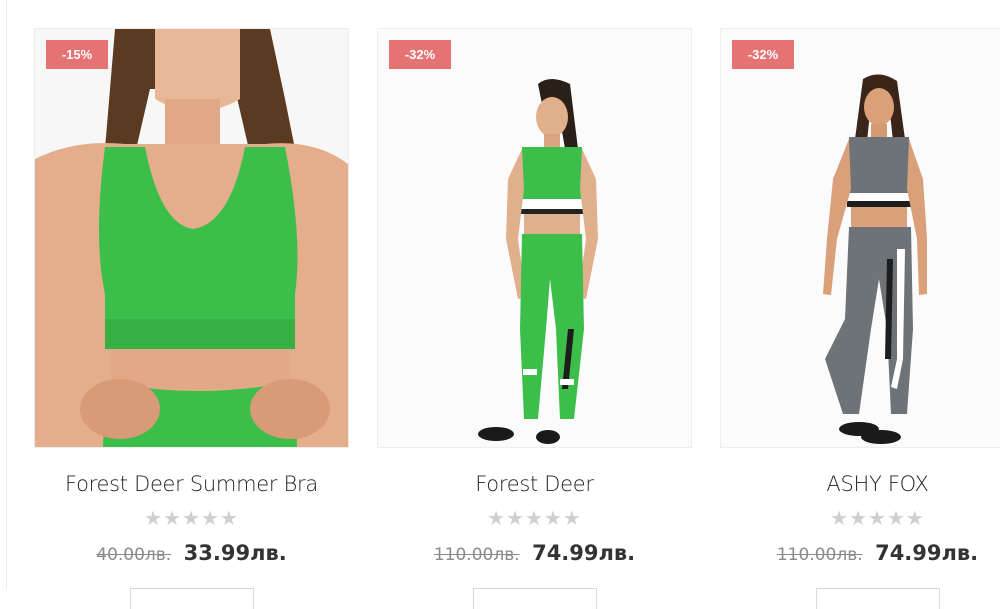 The width and height of the screenshot is (1000, 609). What do you see at coordinates (3, 295) in the screenshot?
I see `page-edge-divider` at bounding box center [3, 295].